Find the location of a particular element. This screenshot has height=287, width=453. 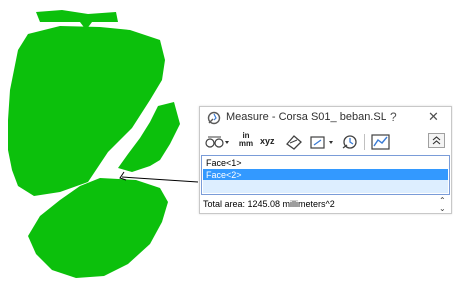

projection-icon is located at coordinates (322, 142).